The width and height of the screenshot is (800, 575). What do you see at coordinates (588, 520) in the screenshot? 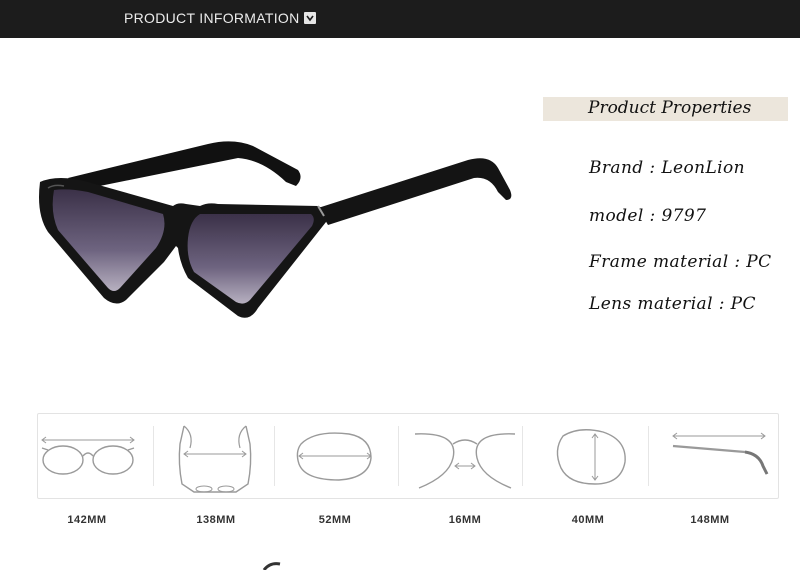
I see `dimension-label-lens-height: 40MM` at bounding box center [588, 520].